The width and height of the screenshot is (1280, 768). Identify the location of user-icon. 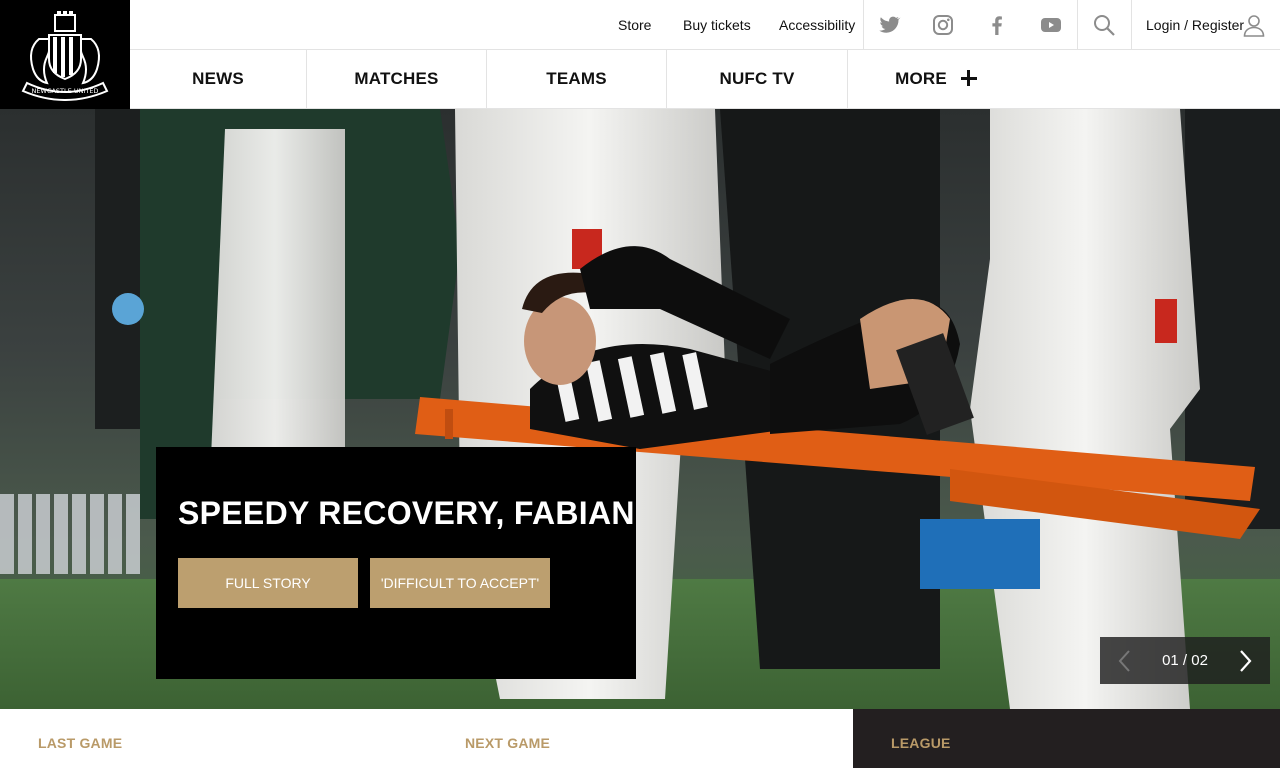
(1254, 25).